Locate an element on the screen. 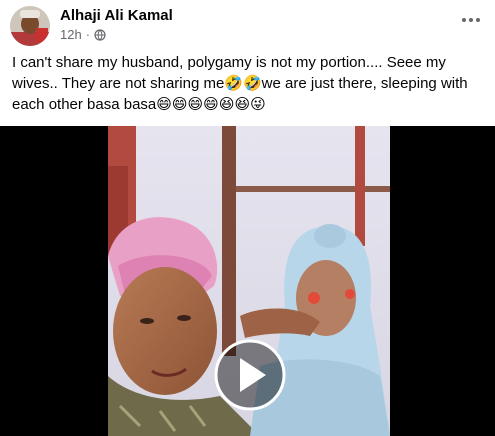 The height and width of the screenshot is (436, 495). avatar-image is located at coordinates (30, 26).